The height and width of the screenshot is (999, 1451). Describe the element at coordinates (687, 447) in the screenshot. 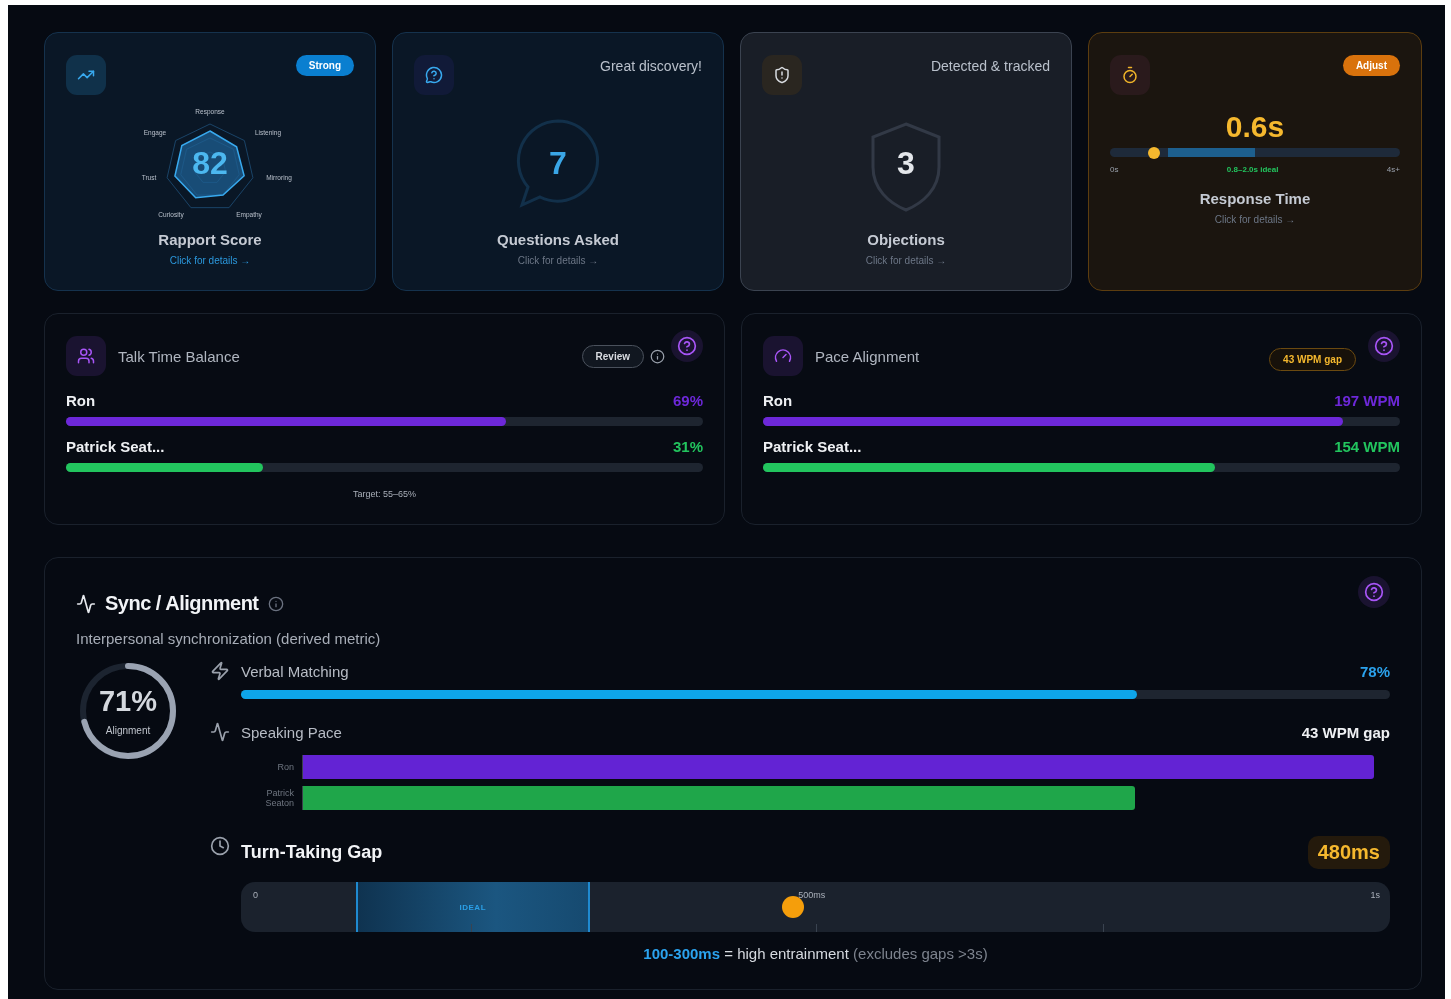

I see `speaker-value: 31%` at that location.